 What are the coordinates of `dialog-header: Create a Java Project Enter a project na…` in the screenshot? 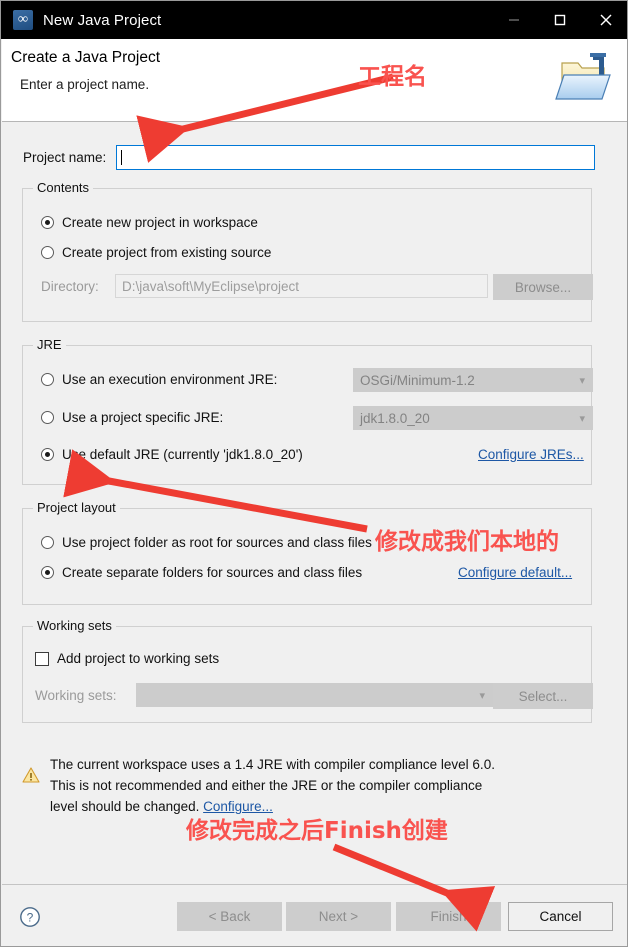 It's located at (314, 80).